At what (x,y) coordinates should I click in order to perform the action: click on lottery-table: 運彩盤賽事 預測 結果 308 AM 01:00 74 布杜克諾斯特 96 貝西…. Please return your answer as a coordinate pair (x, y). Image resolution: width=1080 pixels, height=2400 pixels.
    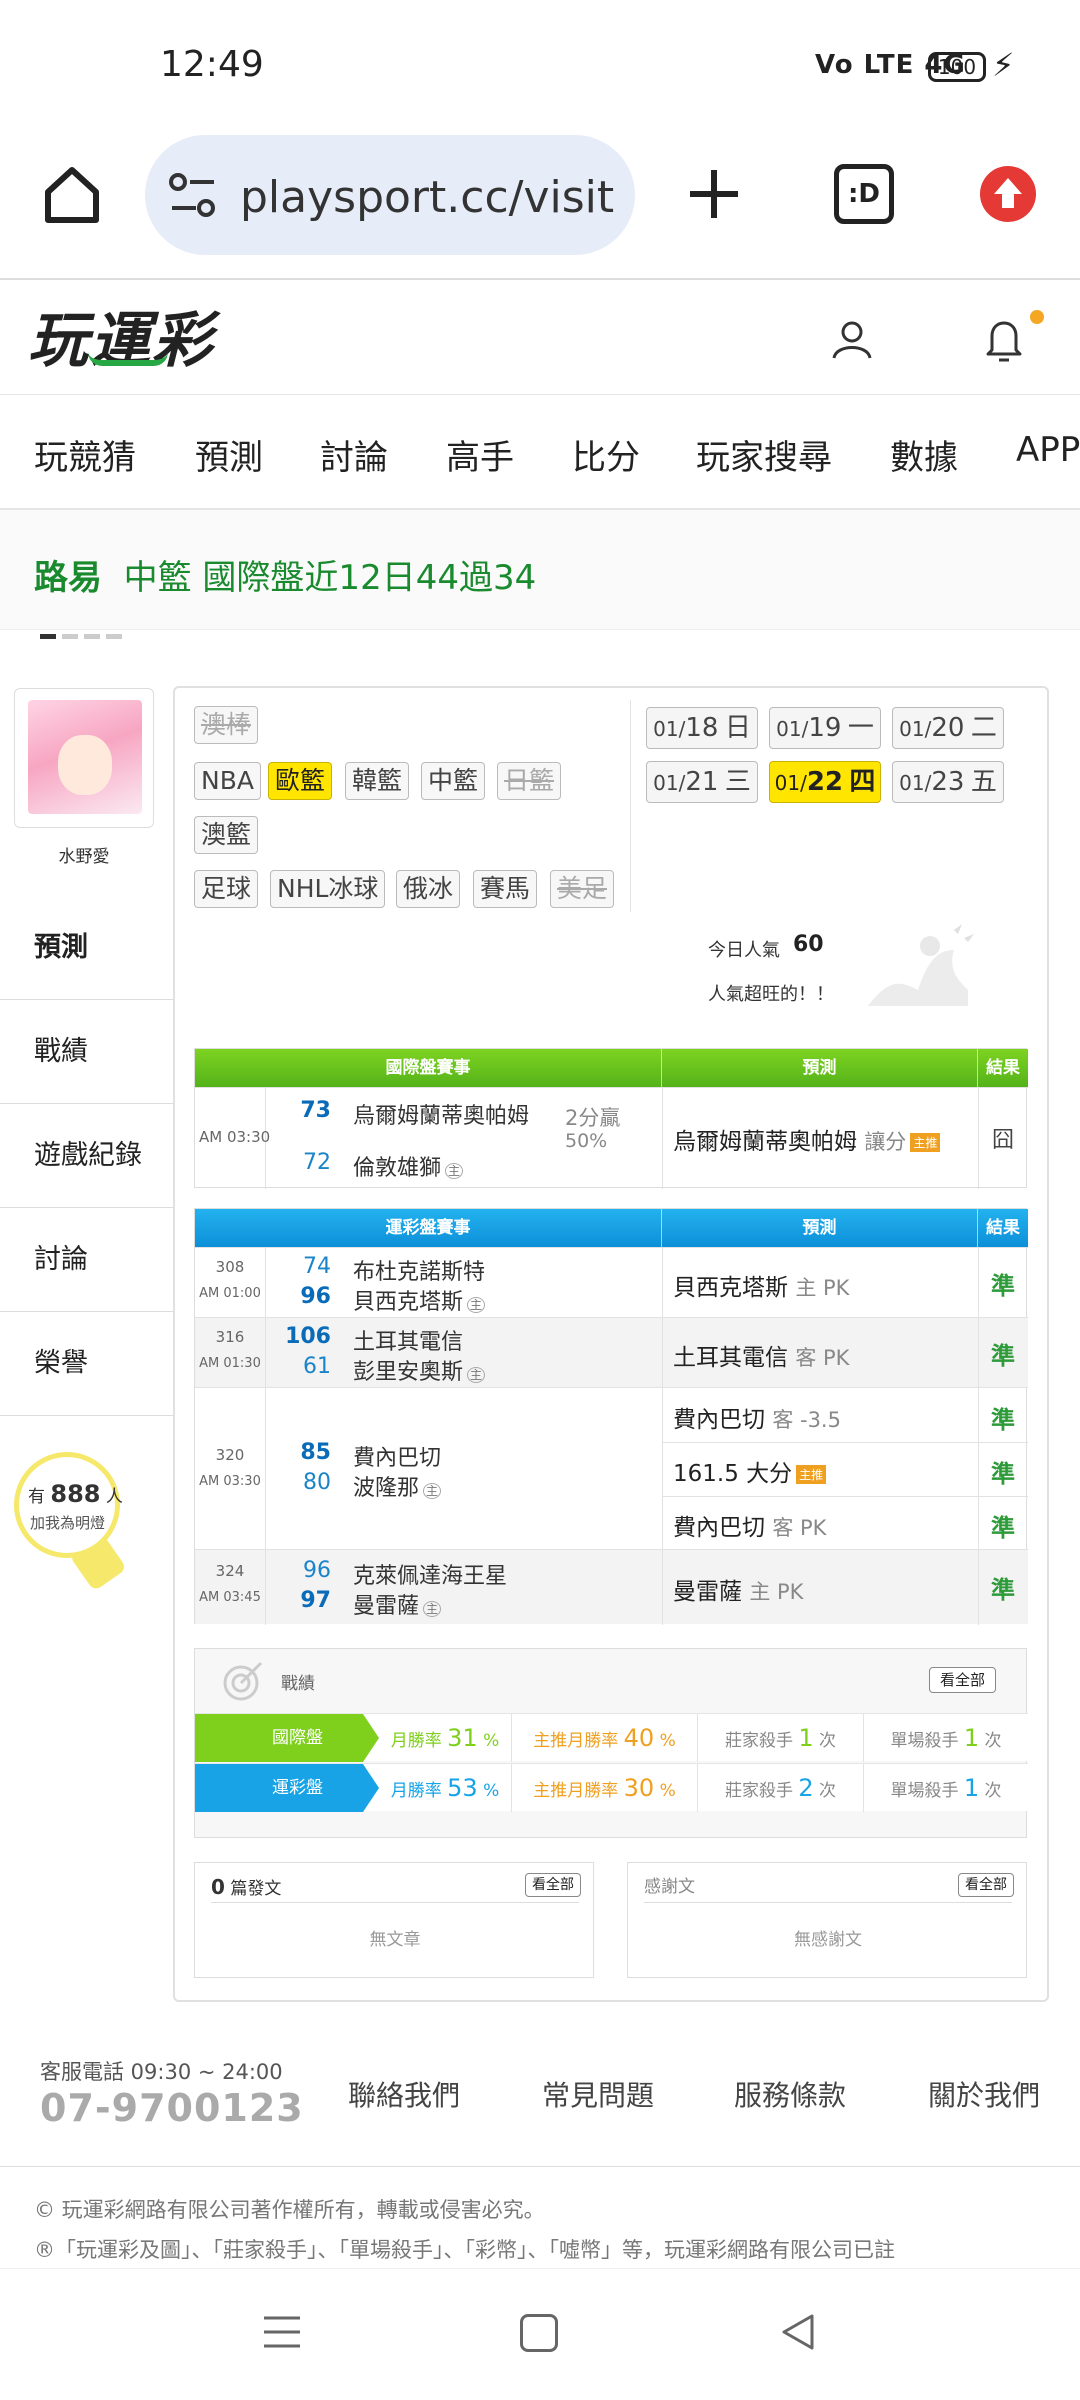
    Looking at the image, I should click on (611, 1416).